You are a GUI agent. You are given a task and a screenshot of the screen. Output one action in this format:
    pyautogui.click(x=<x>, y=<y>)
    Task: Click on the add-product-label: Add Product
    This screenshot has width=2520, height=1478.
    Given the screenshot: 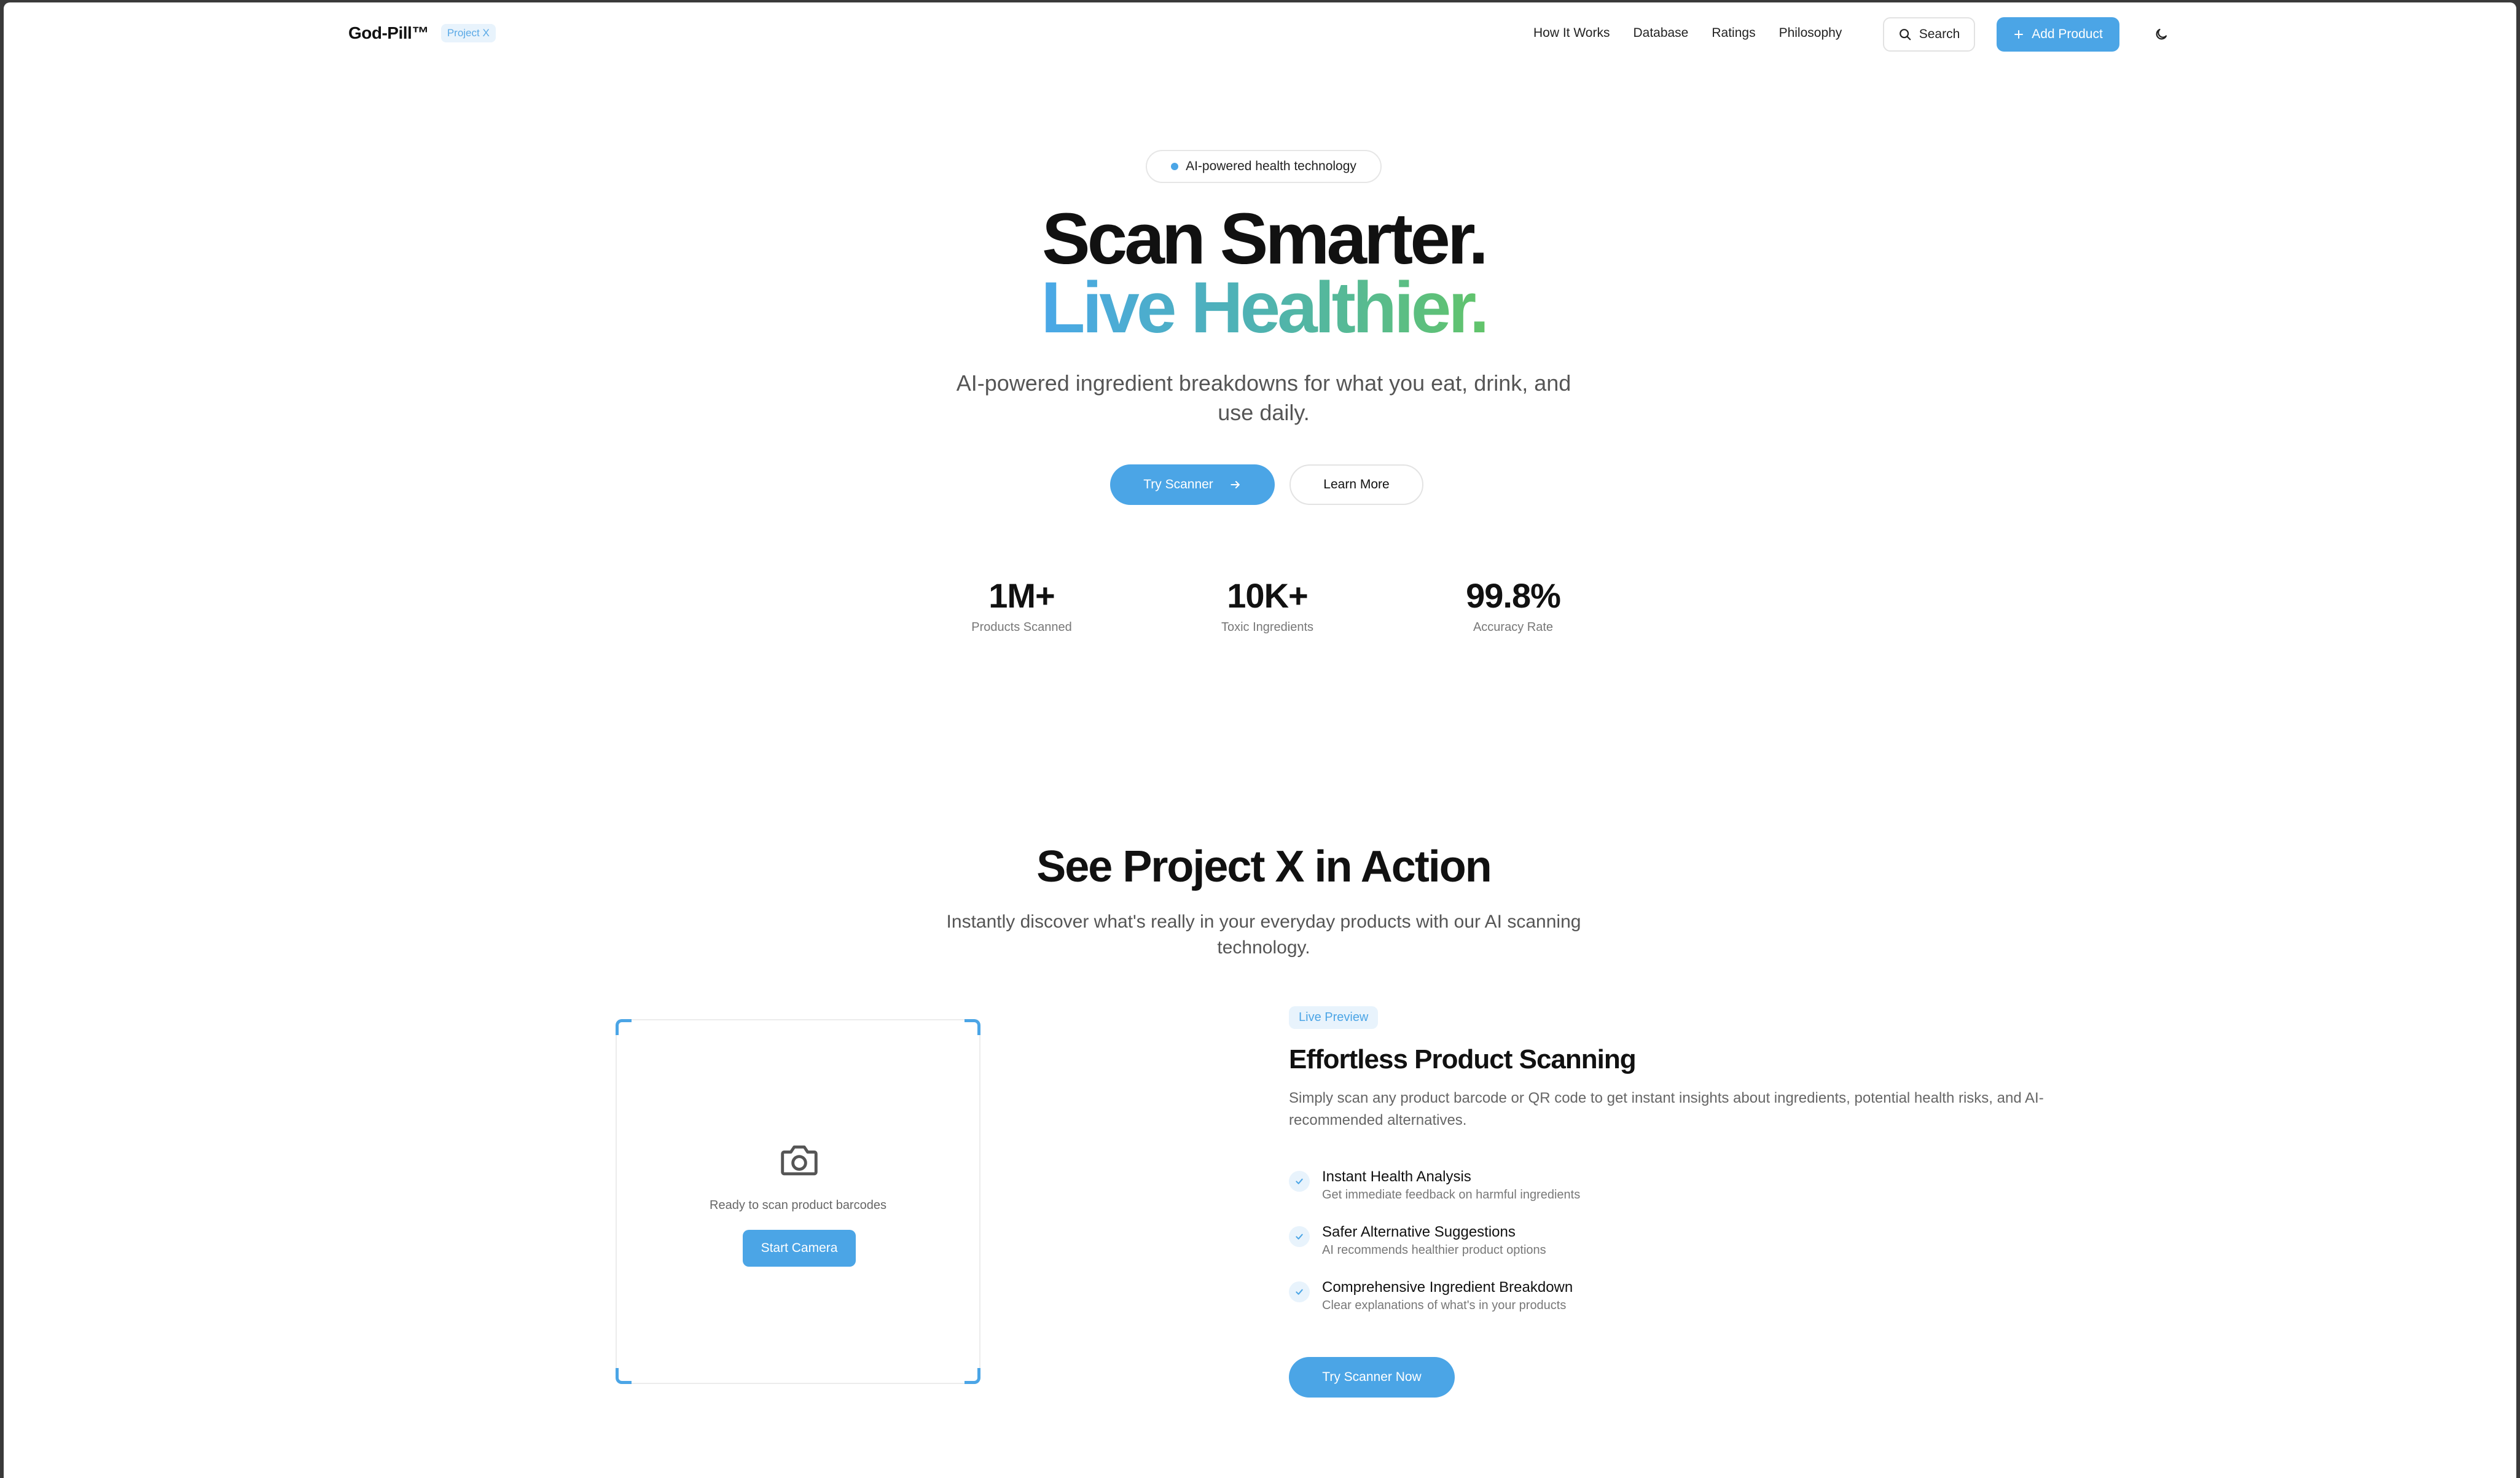 What is the action you would take?
    pyautogui.click(x=2067, y=34)
    